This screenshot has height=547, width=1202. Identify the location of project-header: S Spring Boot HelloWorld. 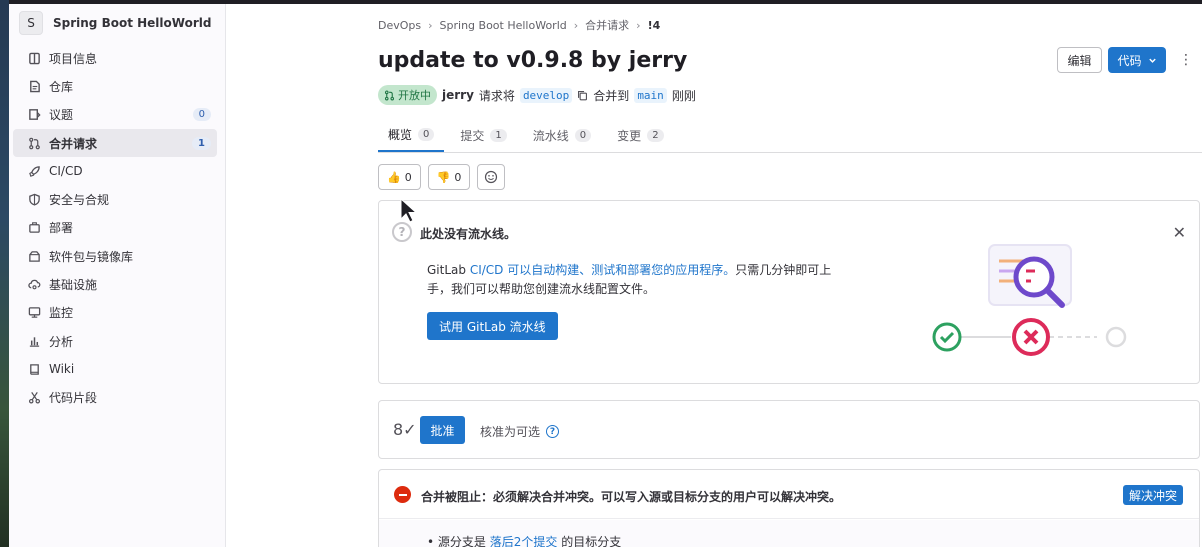
(117, 23).